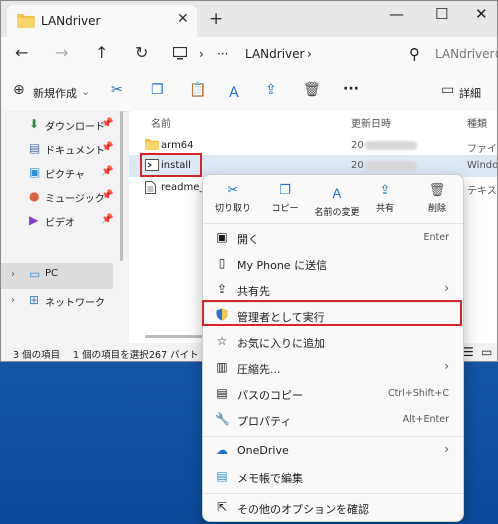 The width and height of the screenshot is (498, 524). I want to click on sidebar-scrollbar, so click(121, 186).